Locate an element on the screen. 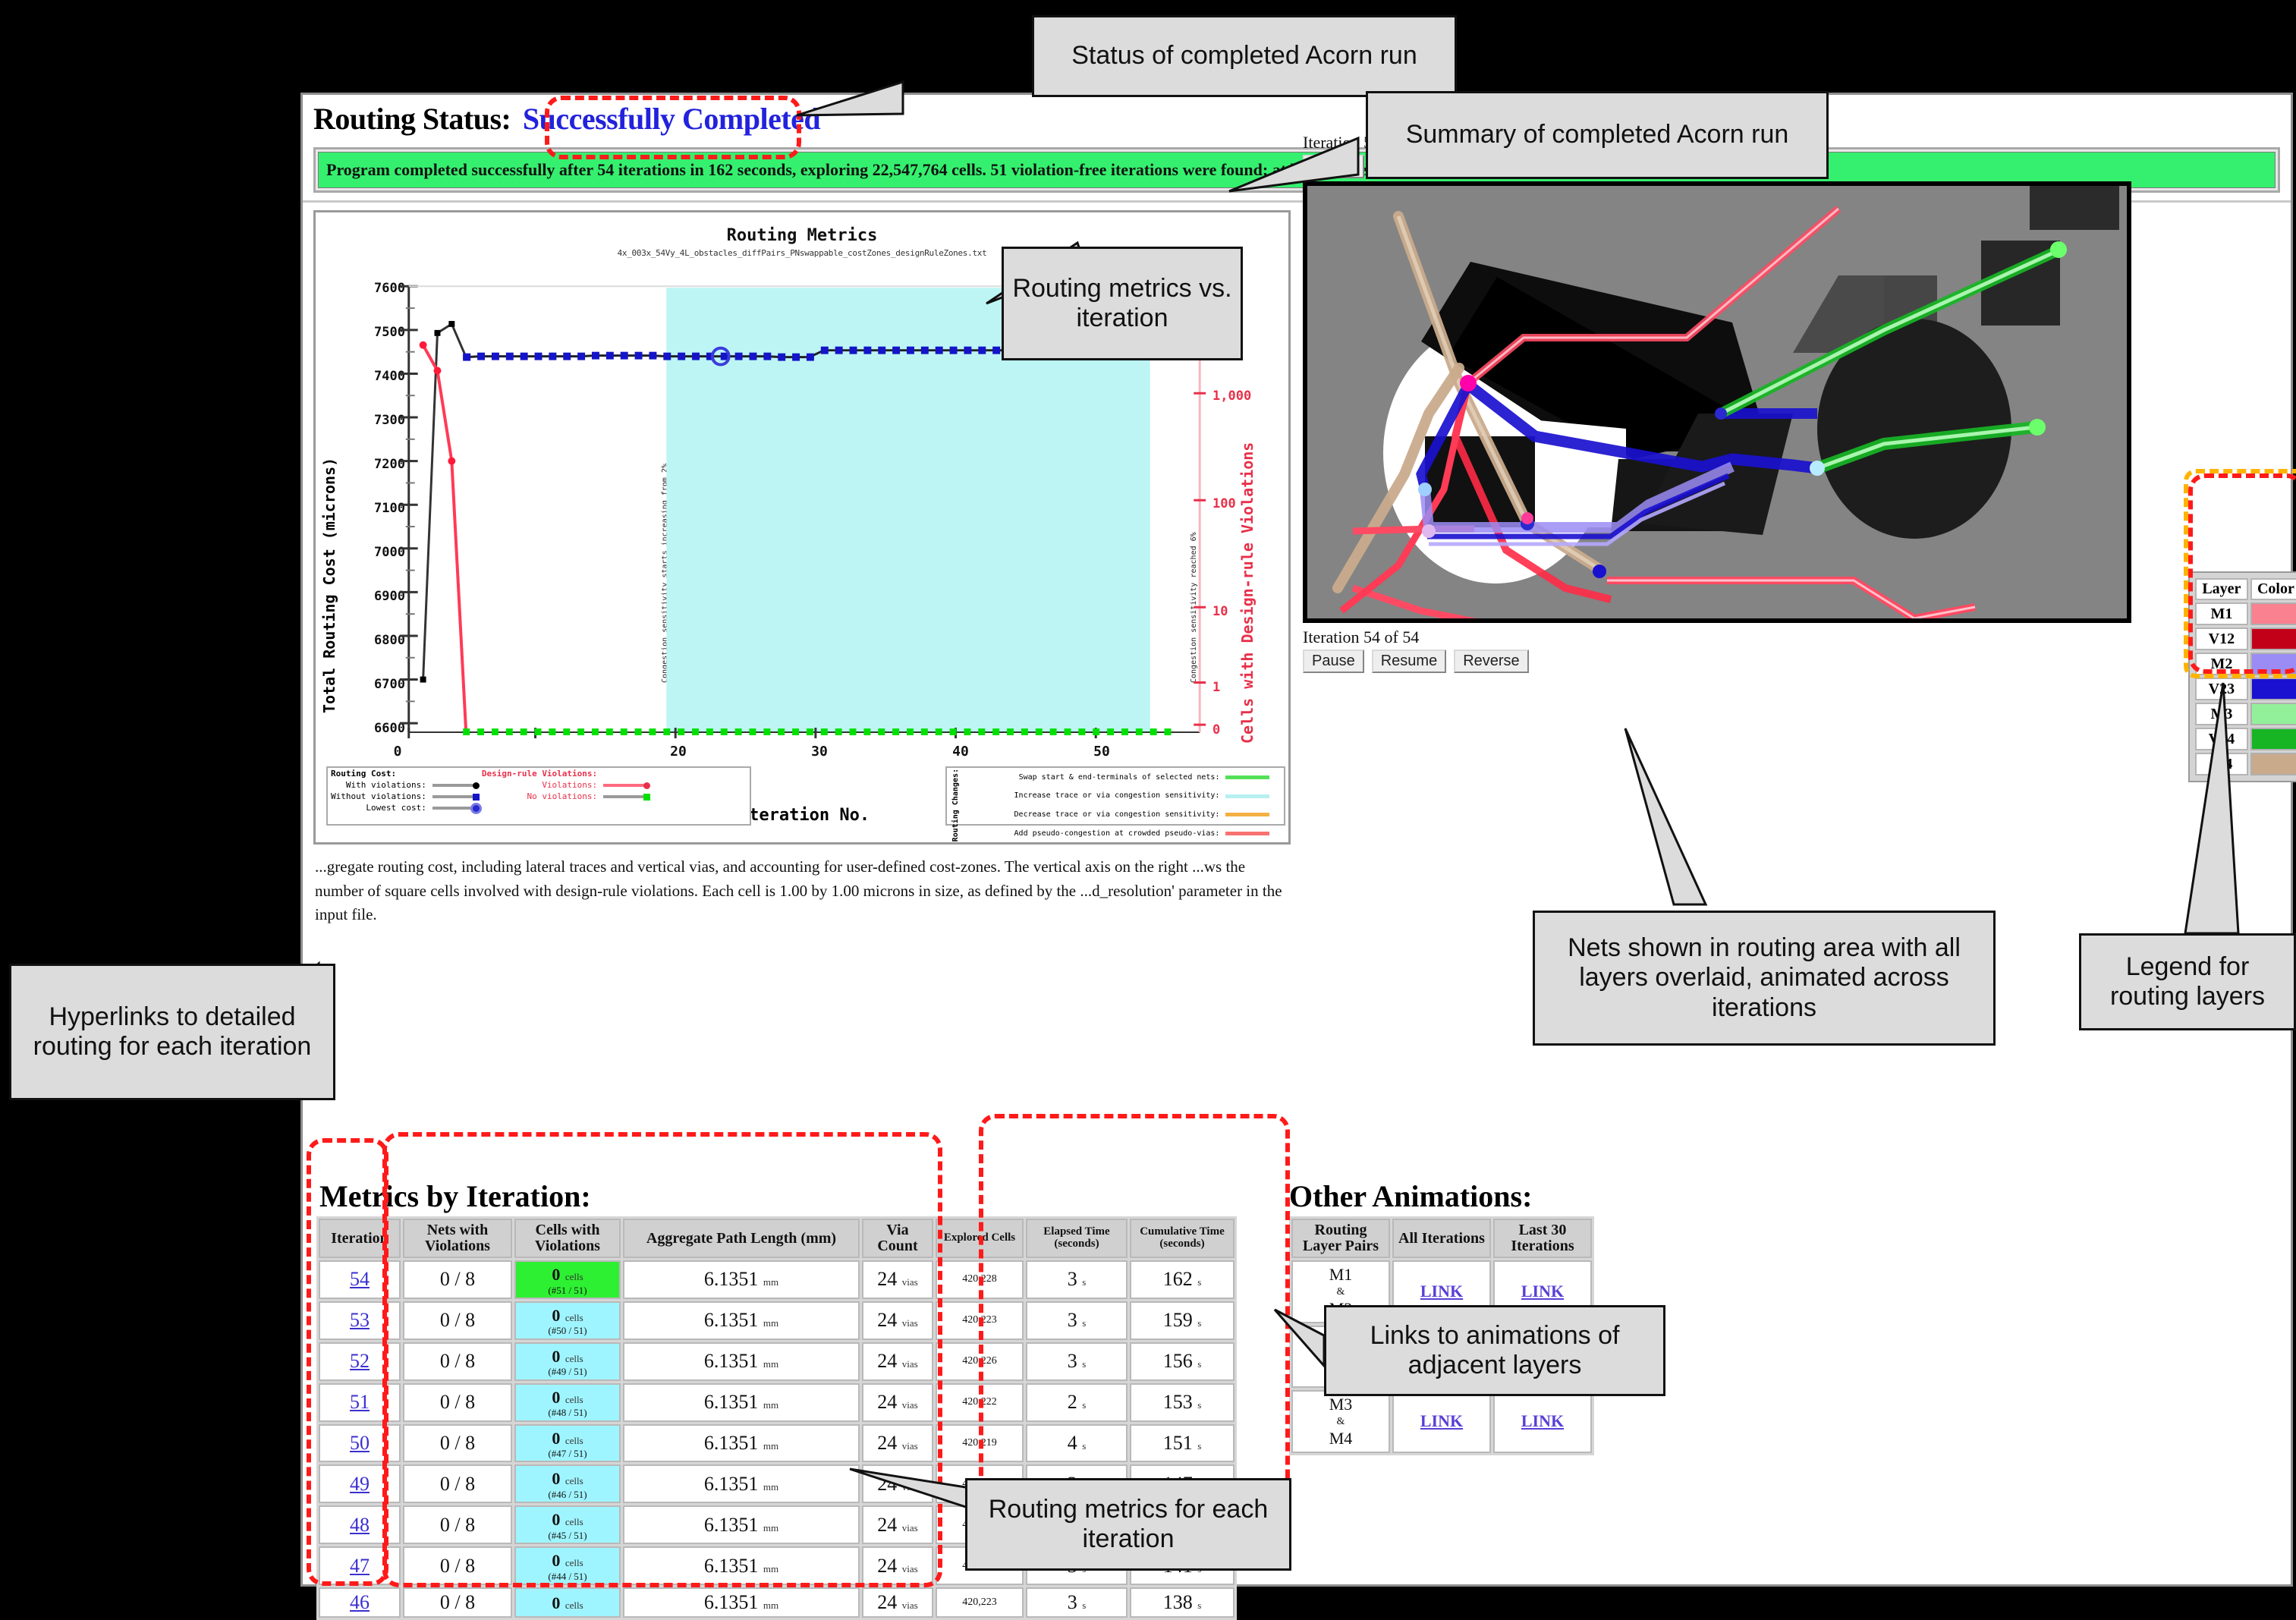 The width and height of the screenshot is (2296, 1620). legend-changes-title: Routing Changes: is located at coordinates (956, 805).